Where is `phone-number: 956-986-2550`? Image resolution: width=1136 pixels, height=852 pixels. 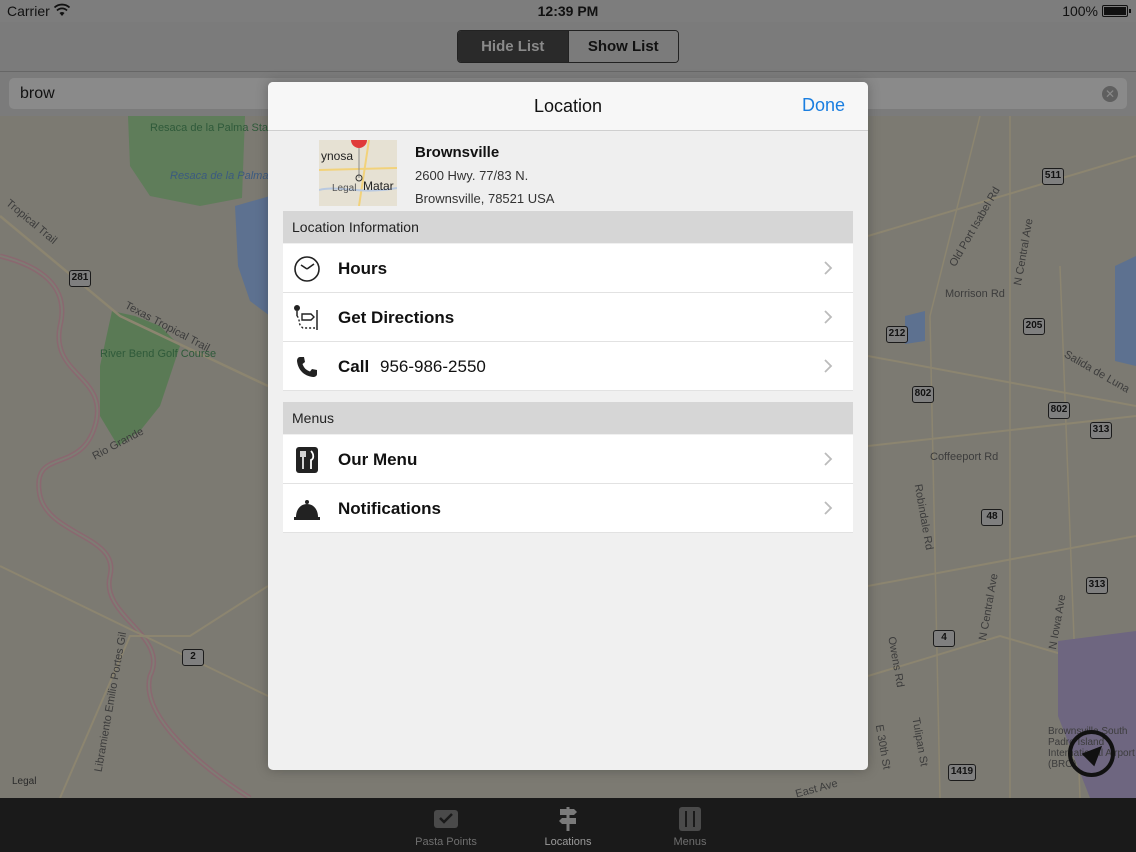
phone-number: 956-986-2550 is located at coordinates (433, 366).